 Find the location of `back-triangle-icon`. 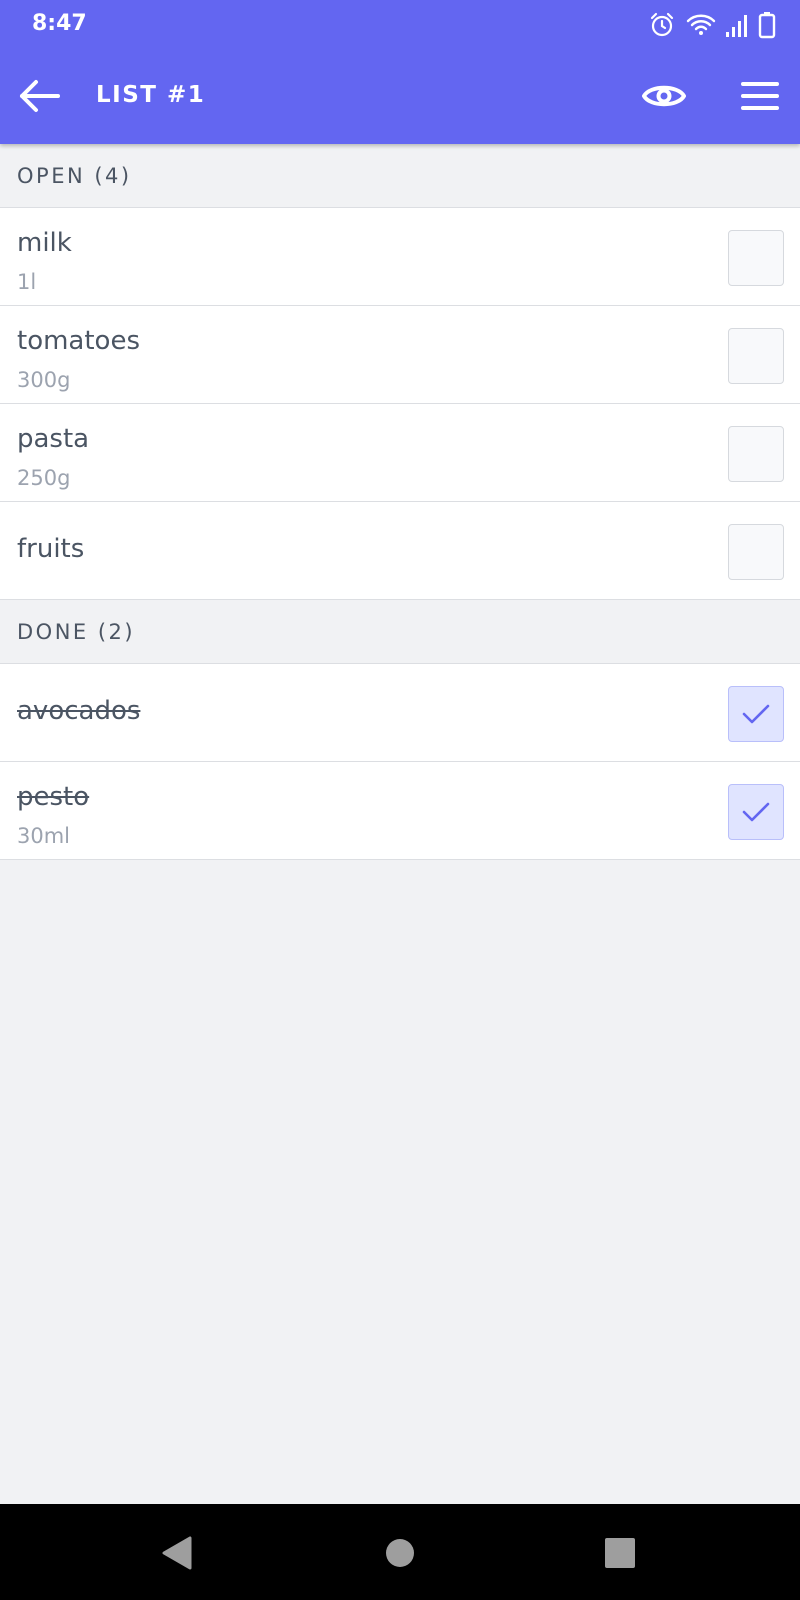

back-triangle-icon is located at coordinates (177, 1553).